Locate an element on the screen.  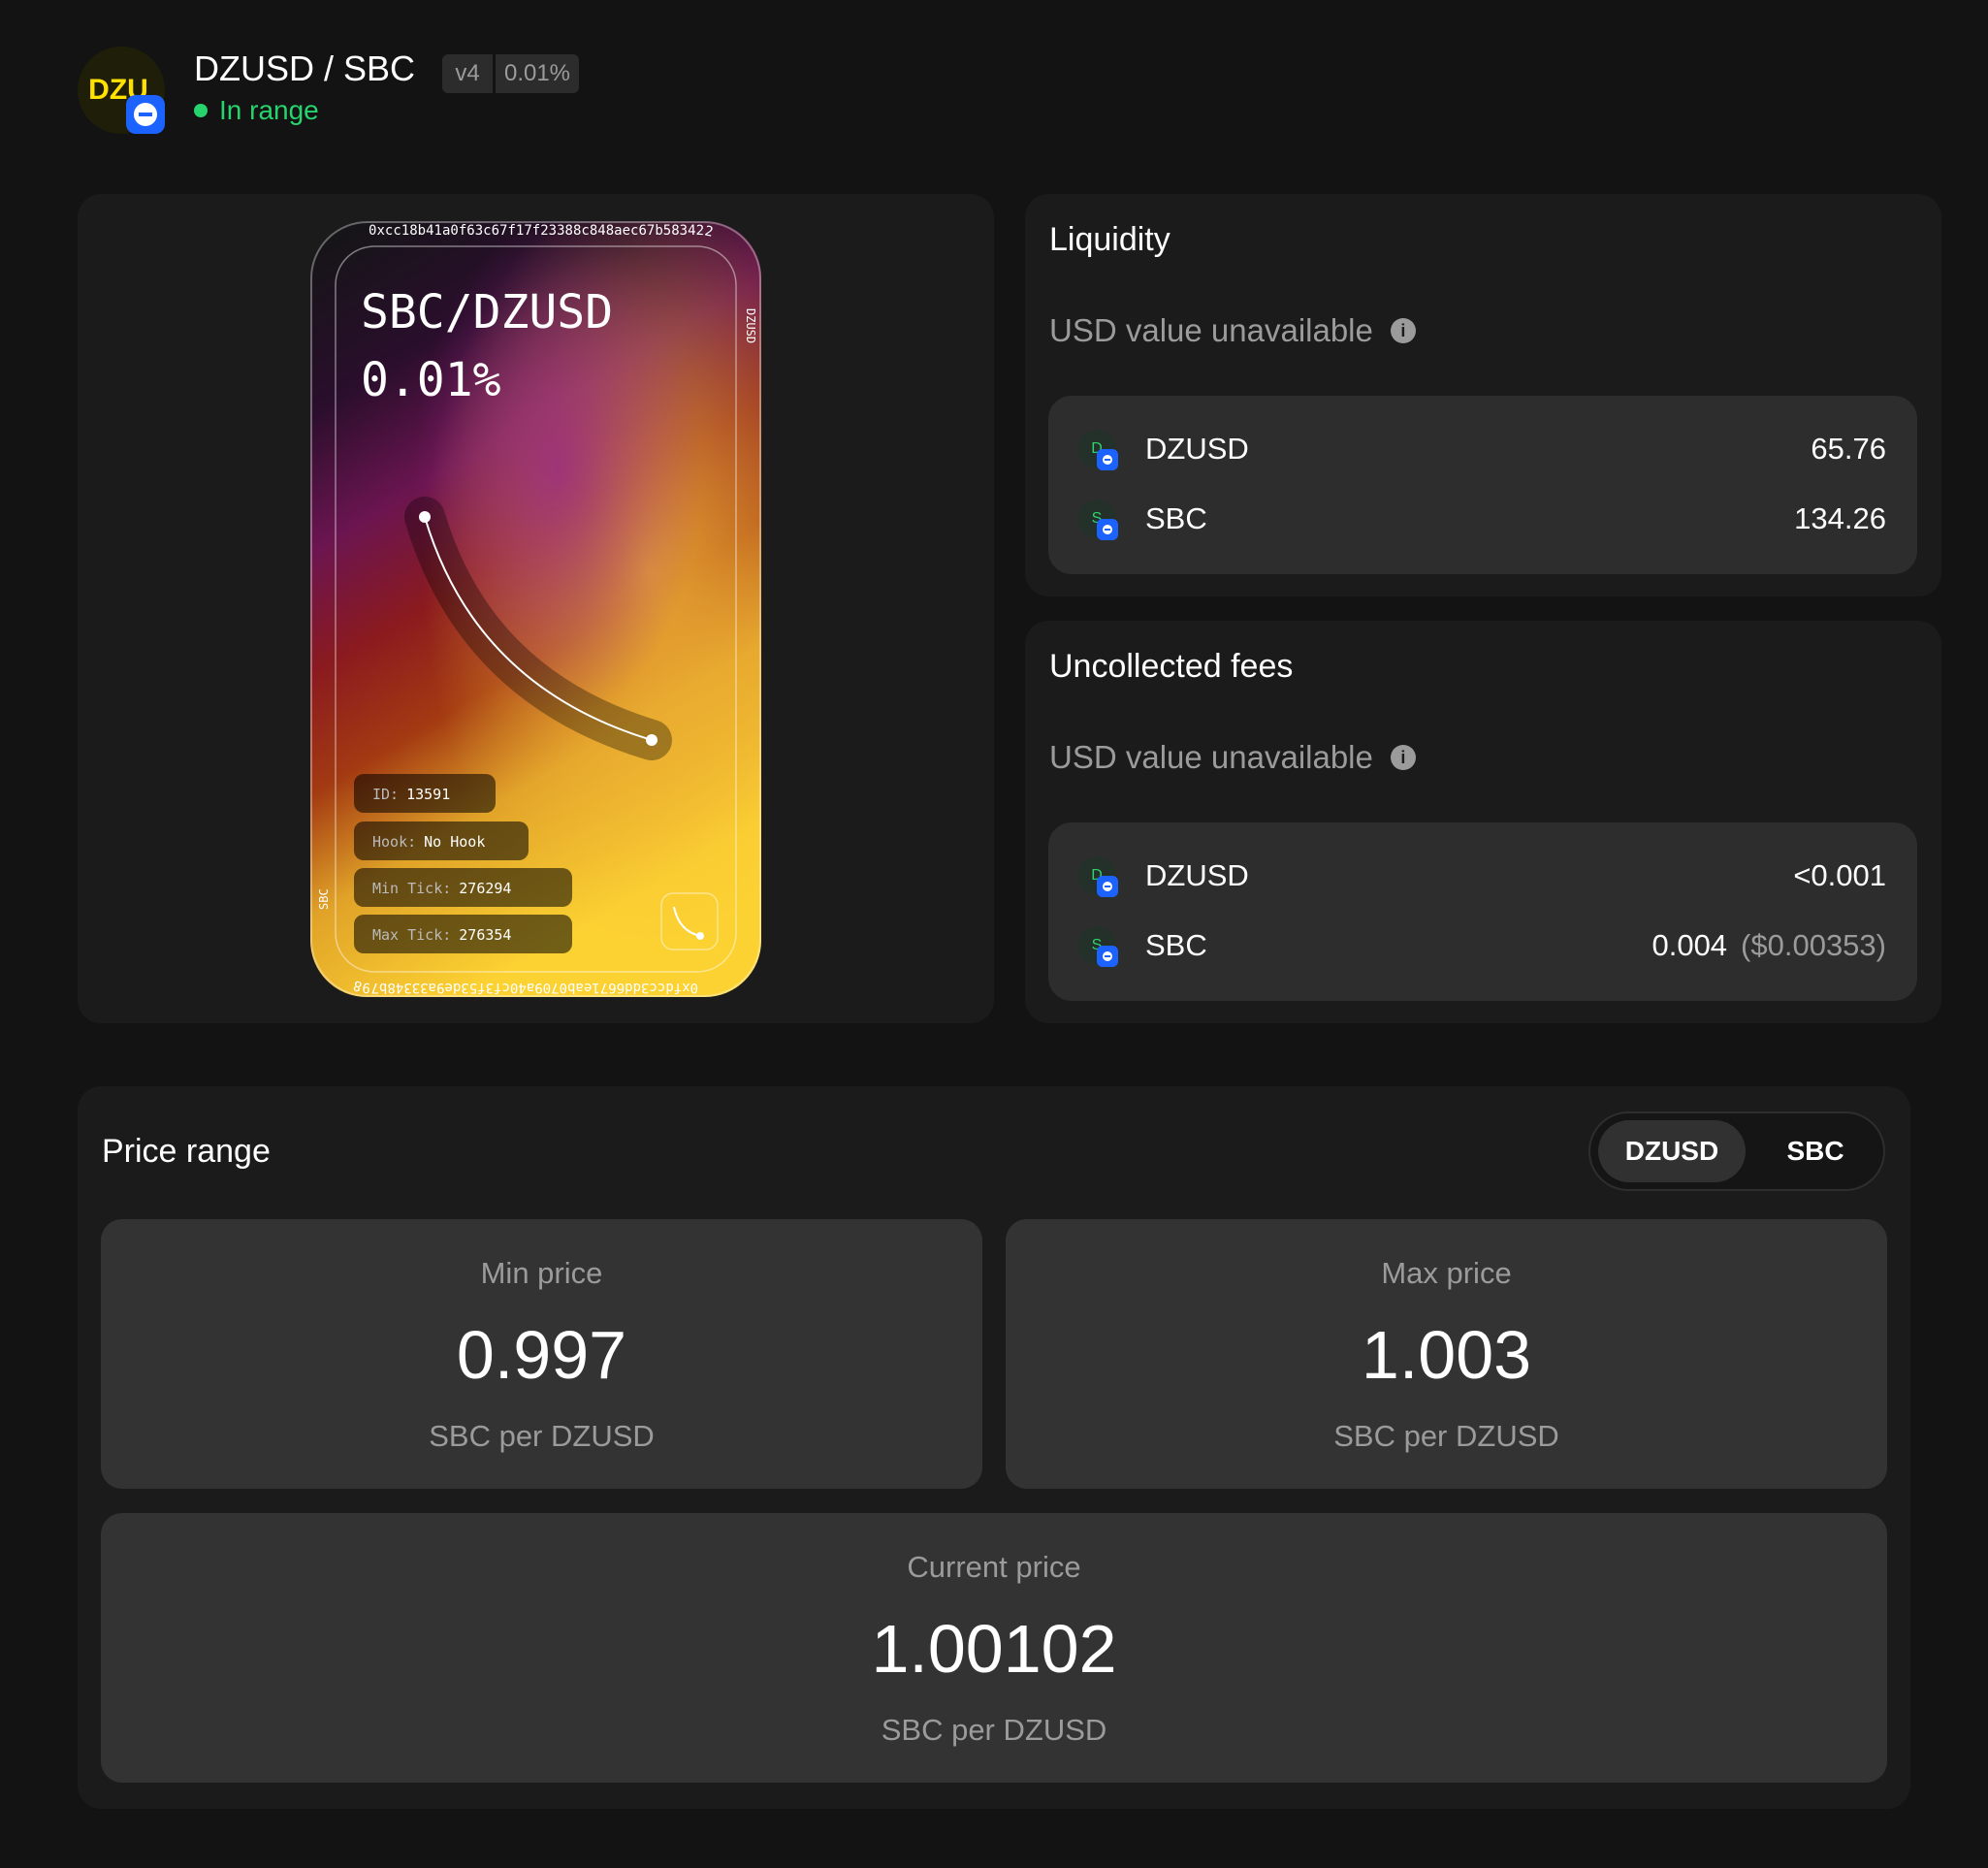
max-price-card: Max price 1.003 SBC per DZUSD is located at coordinates (1446, 1354).